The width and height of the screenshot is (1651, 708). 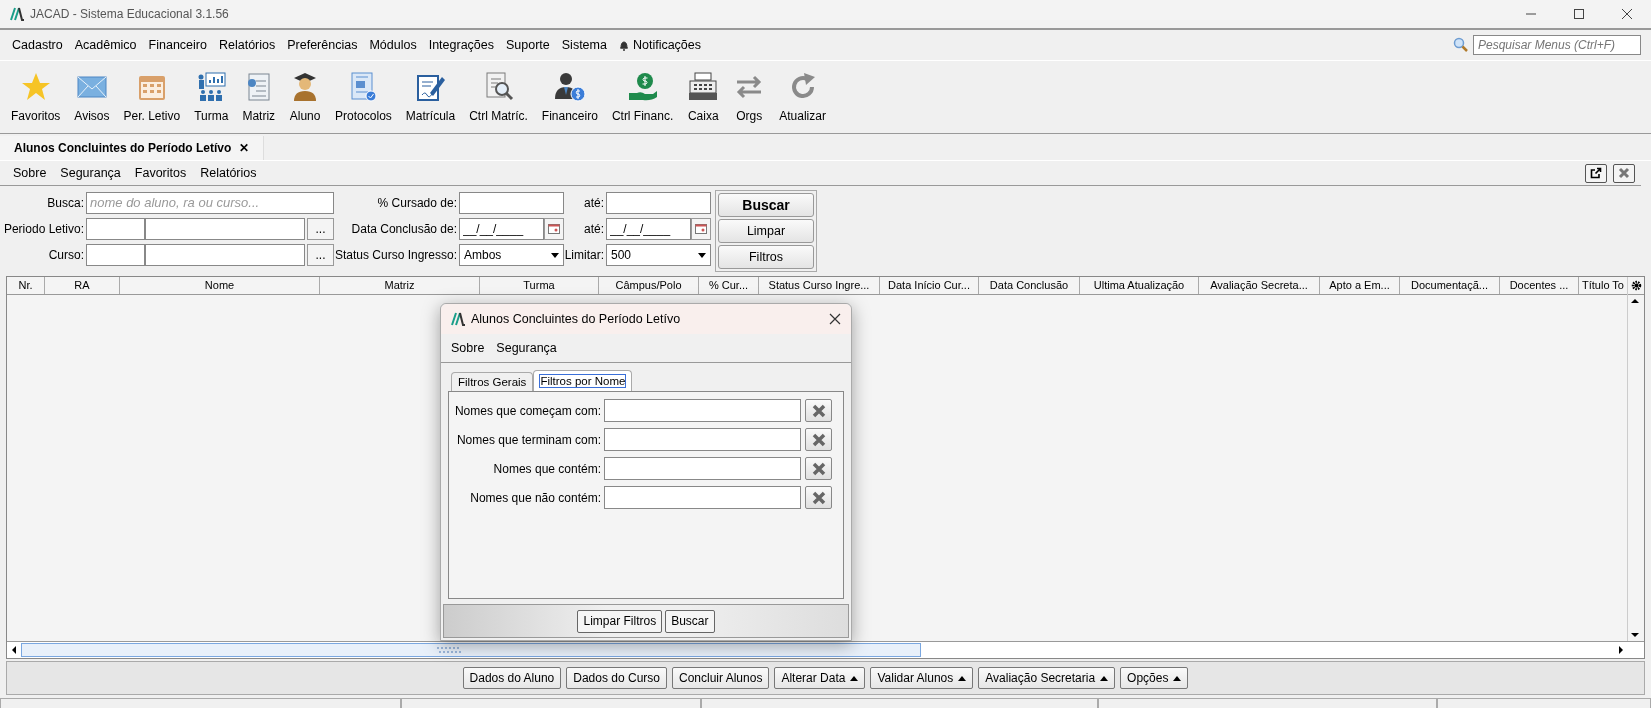 What do you see at coordinates (105, 45) in the screenshot?
I see `menu-item: Acadêmico` at bounding box center [105, 45].